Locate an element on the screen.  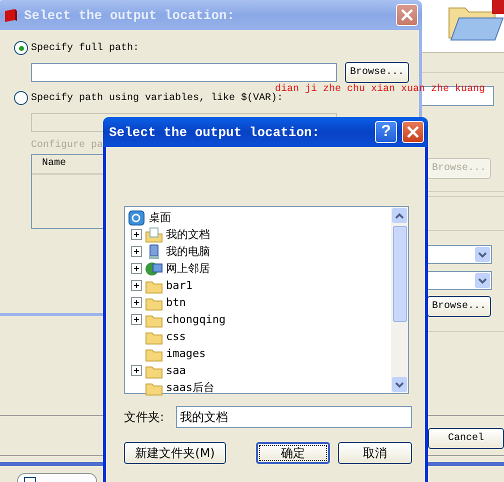
option-label: Specify full path: is located at coordinates (85, 48).